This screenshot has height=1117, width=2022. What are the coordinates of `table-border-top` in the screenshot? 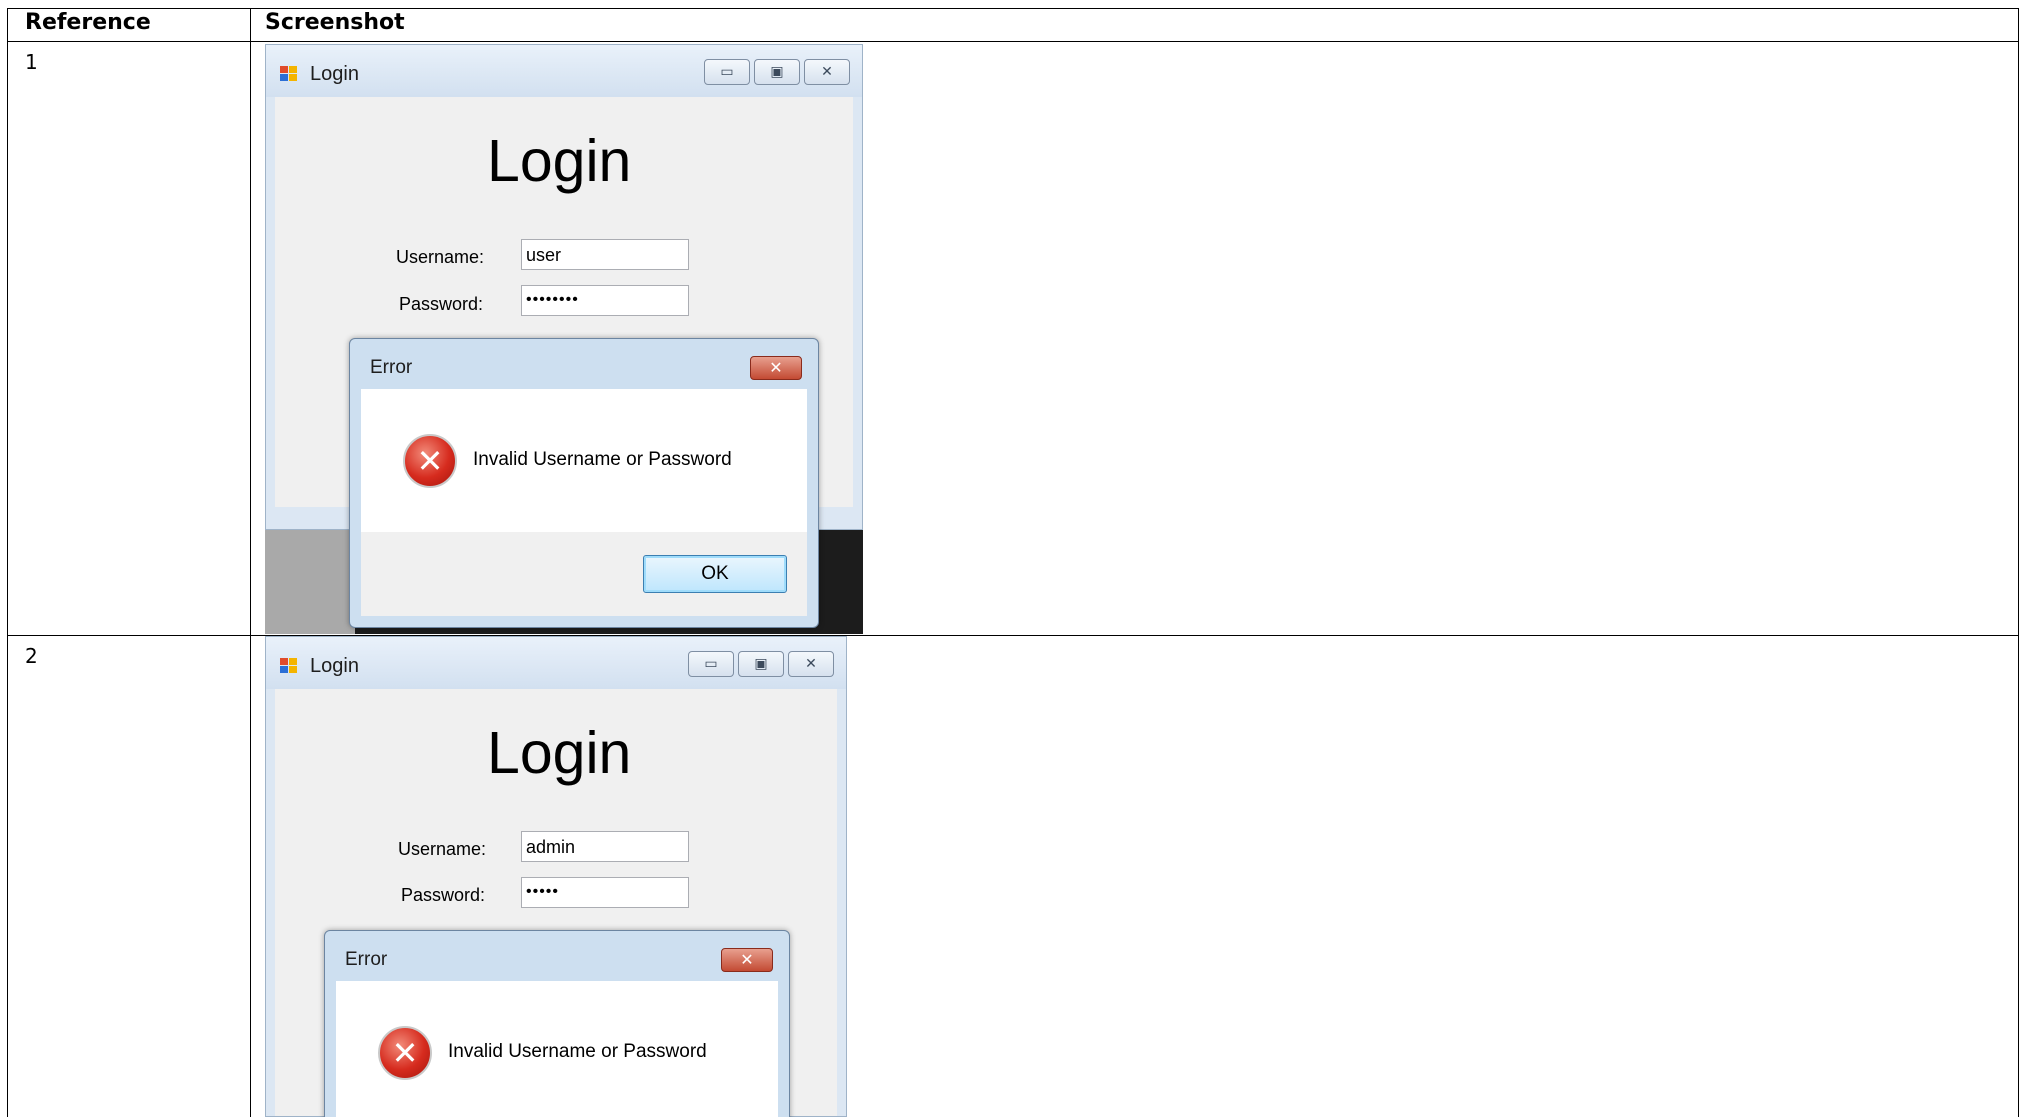 It's located at (1013, 8).